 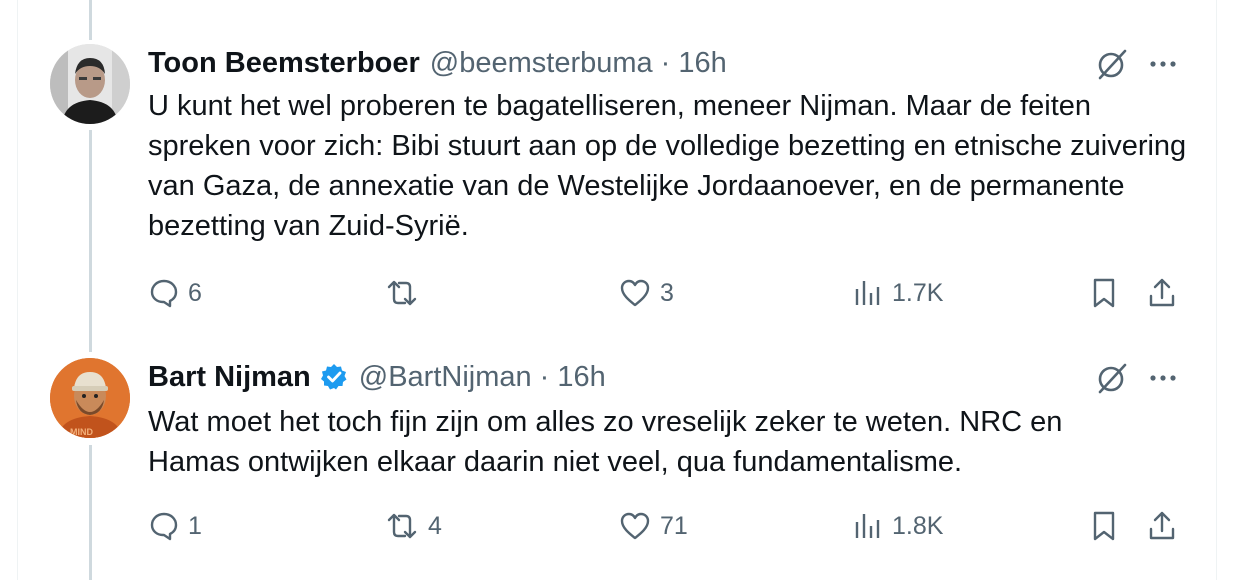 I want to click on like-count: 71, so click(x=674, y=525).